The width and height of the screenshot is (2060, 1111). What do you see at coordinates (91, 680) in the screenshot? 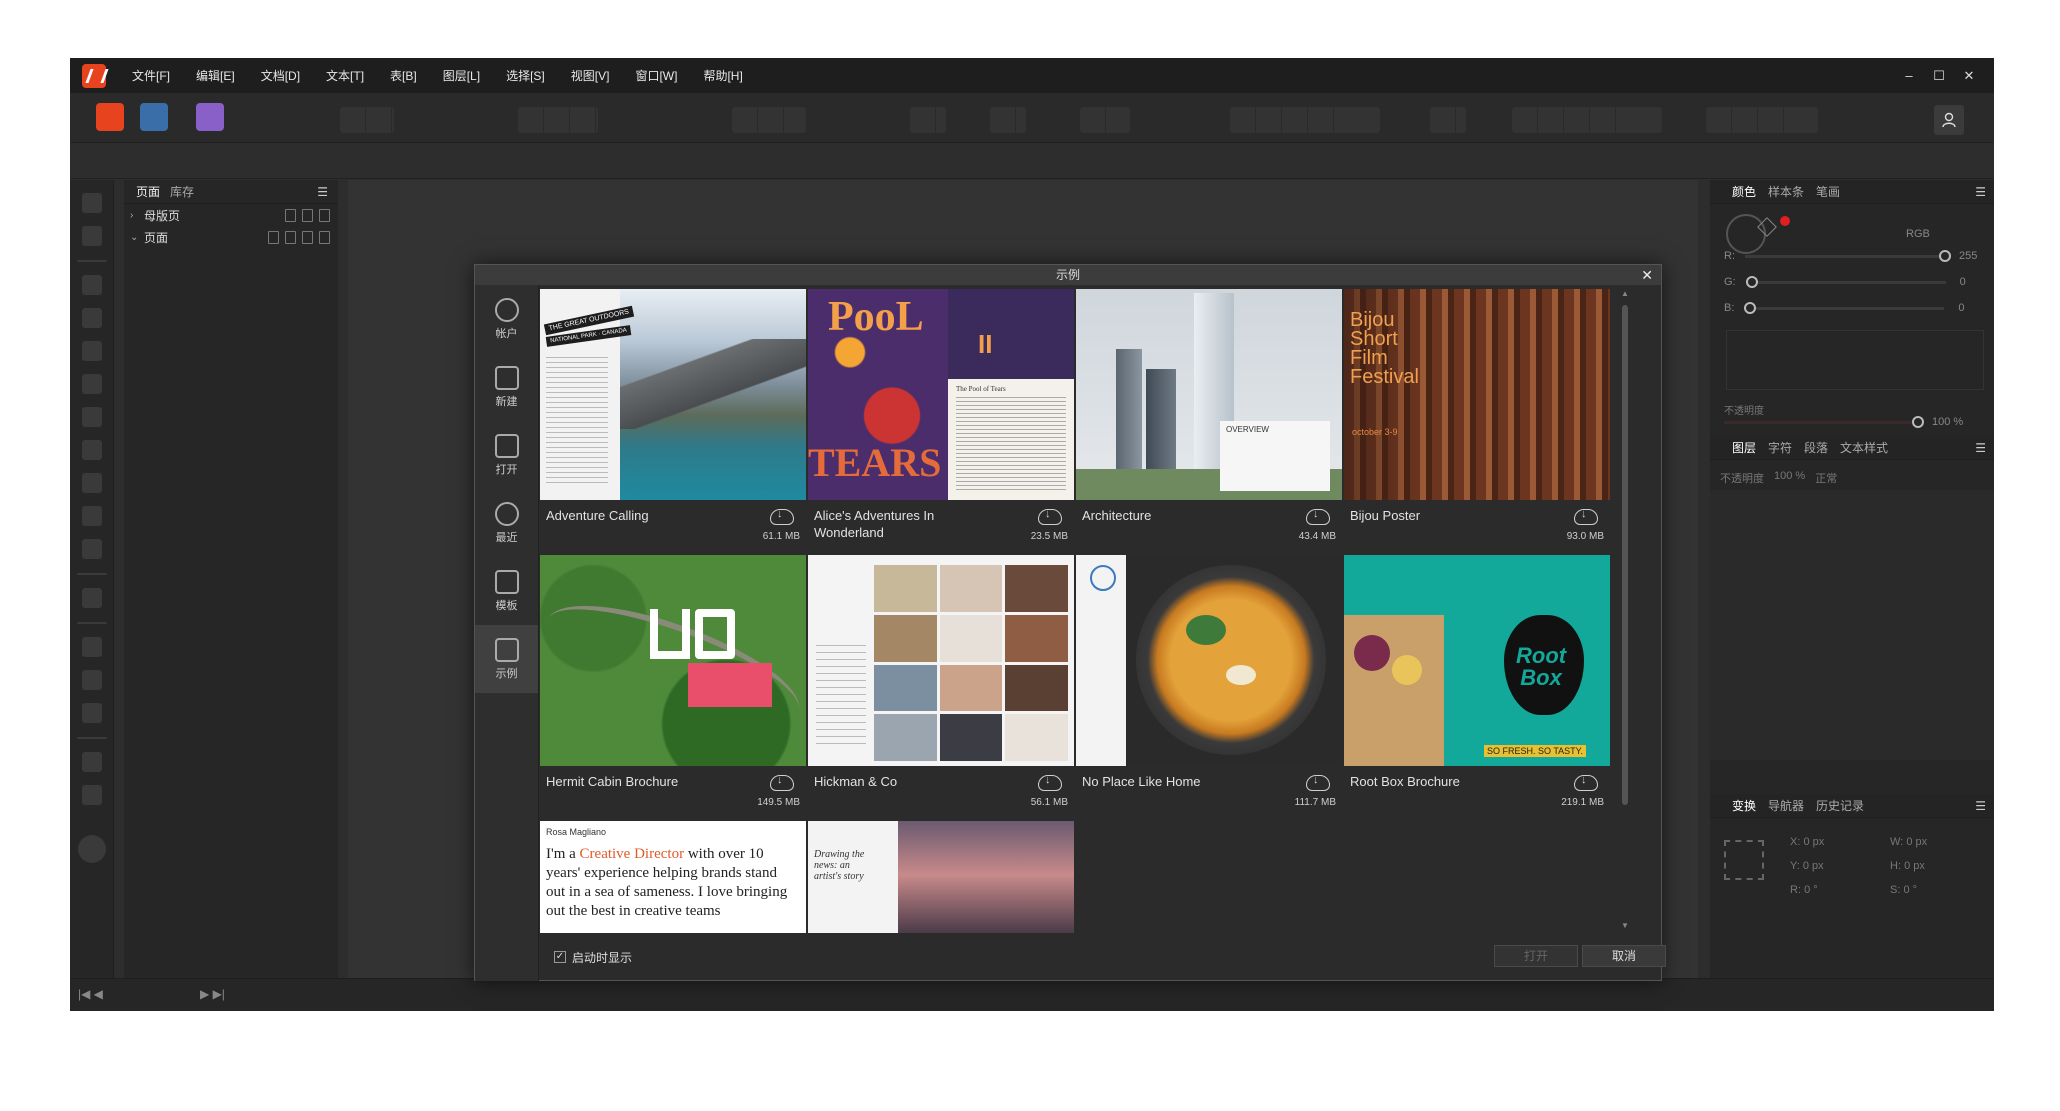
I see `transparency-tool-icon` at bounding box center [91, 680].